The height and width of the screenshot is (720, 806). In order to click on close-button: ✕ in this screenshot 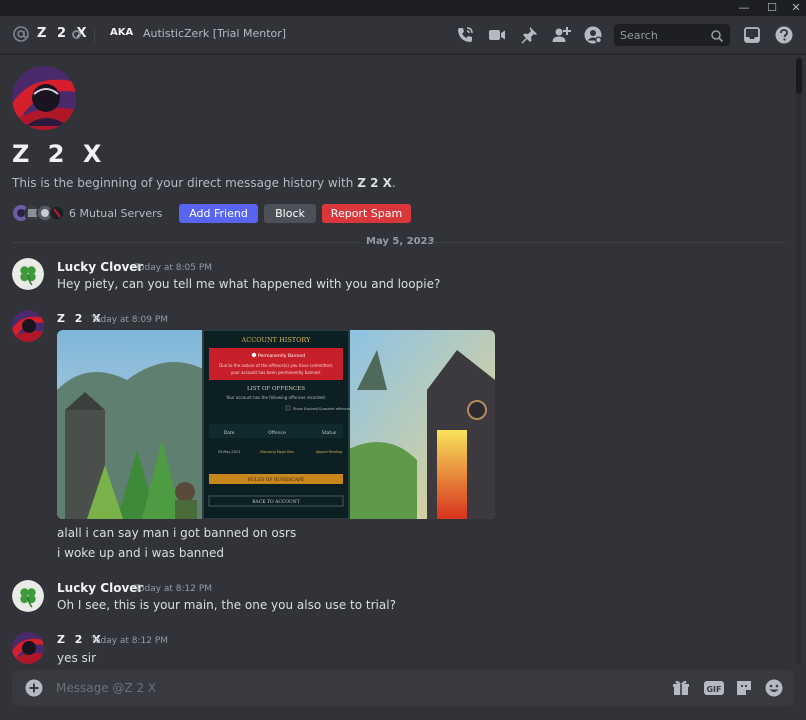, I will do `click(794, 8)`.